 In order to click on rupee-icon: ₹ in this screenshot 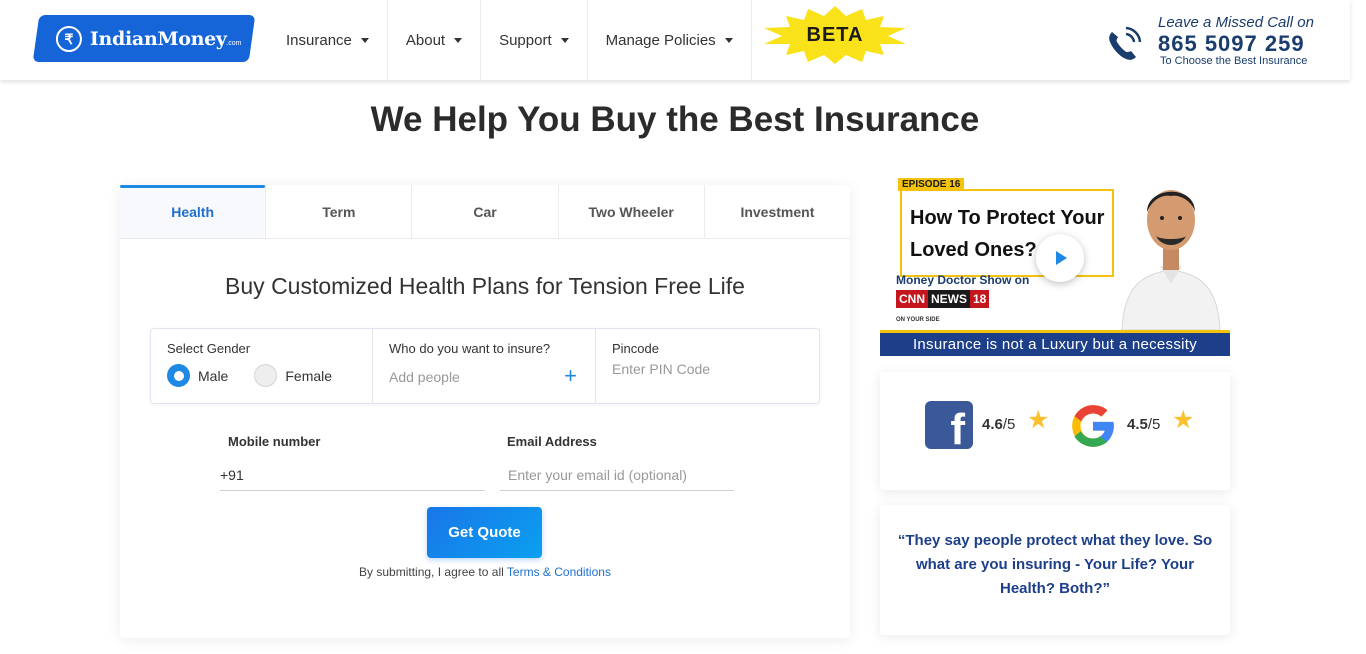, I will do `click(69, 38)`.